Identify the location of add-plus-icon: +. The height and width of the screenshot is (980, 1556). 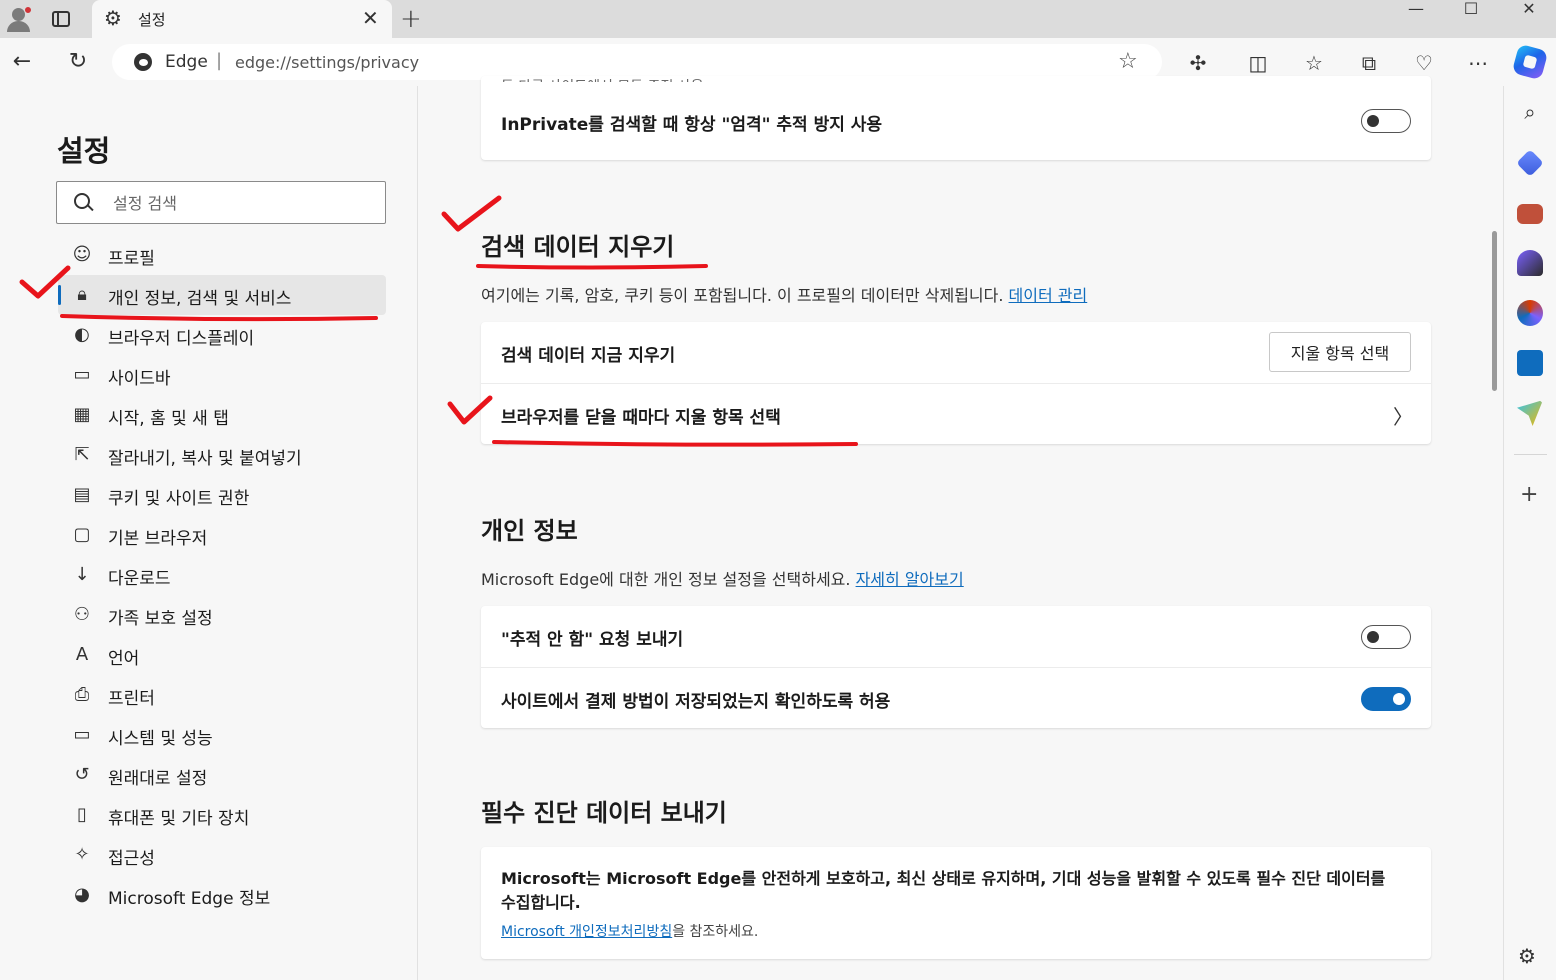
(1529, 494).